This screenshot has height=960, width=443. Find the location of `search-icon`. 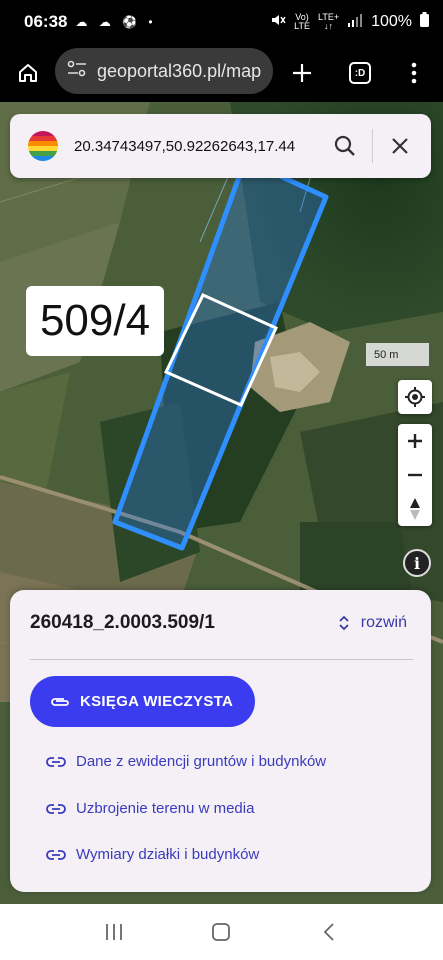

search-icon is located at coordinates (344, 145).